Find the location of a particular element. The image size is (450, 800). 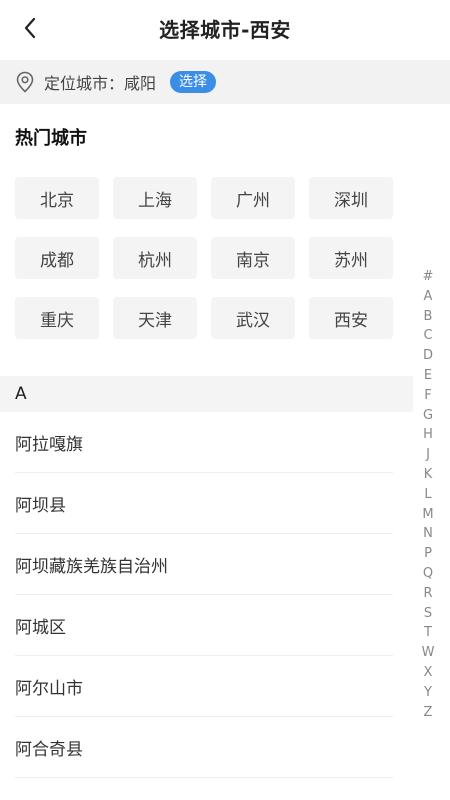

index-letter: P is located at coordinates (428, 554).